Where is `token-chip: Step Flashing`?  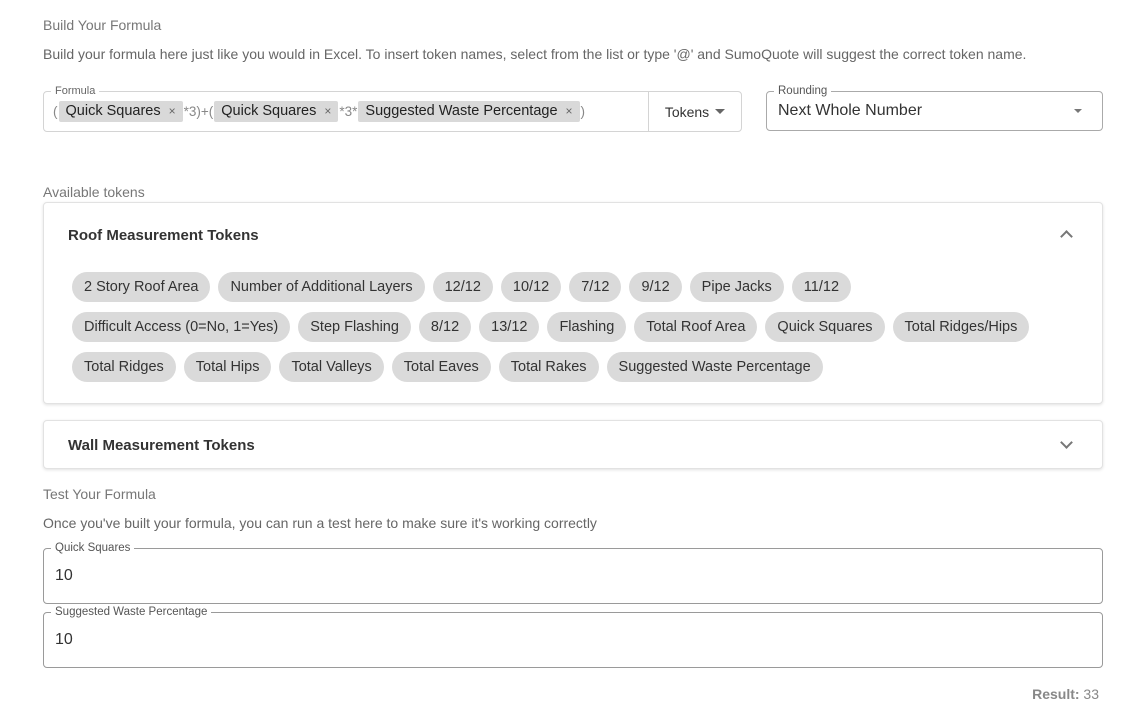
token-chip: Step Flashing is located at coordinates (354, 327).